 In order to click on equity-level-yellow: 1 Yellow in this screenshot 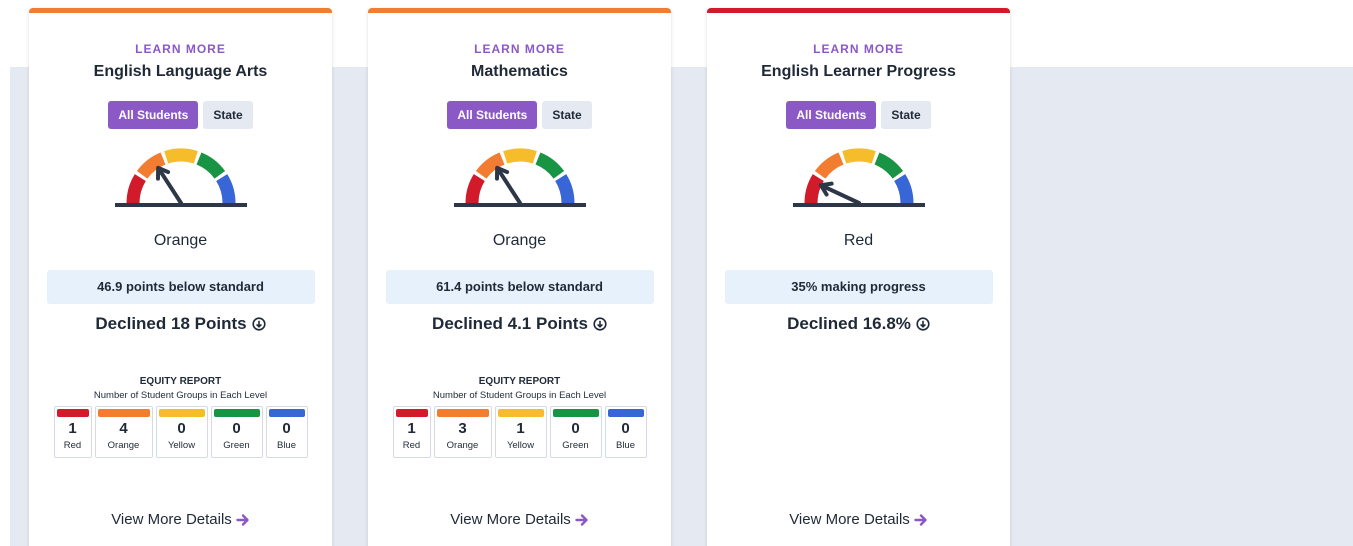, I will do `click(520, 432)`.